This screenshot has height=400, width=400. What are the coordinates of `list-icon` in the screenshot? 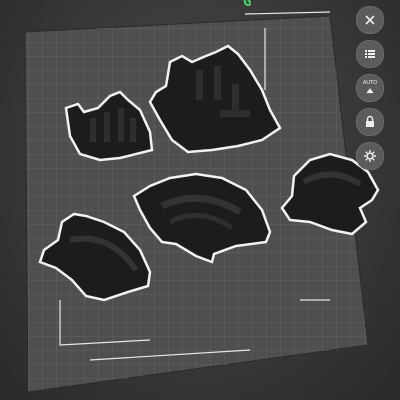 It's located at (370, 54).